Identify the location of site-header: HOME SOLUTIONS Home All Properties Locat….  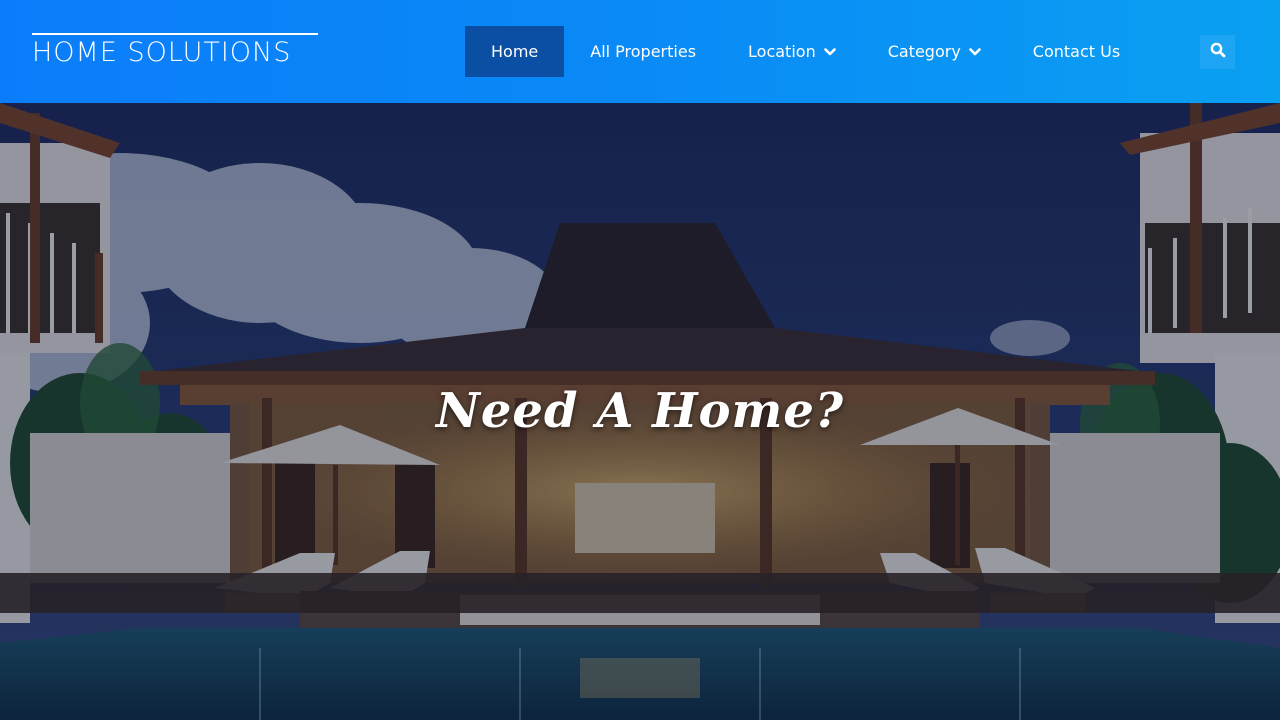
(640, 51).